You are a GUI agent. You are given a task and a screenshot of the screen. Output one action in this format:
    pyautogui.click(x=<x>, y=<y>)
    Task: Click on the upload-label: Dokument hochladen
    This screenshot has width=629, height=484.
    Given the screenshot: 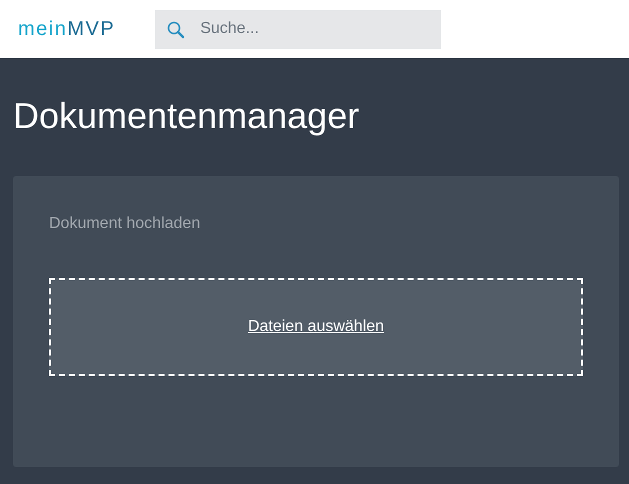 What is the action you would take?
    pyautogui.click(x=125, y=224)
    